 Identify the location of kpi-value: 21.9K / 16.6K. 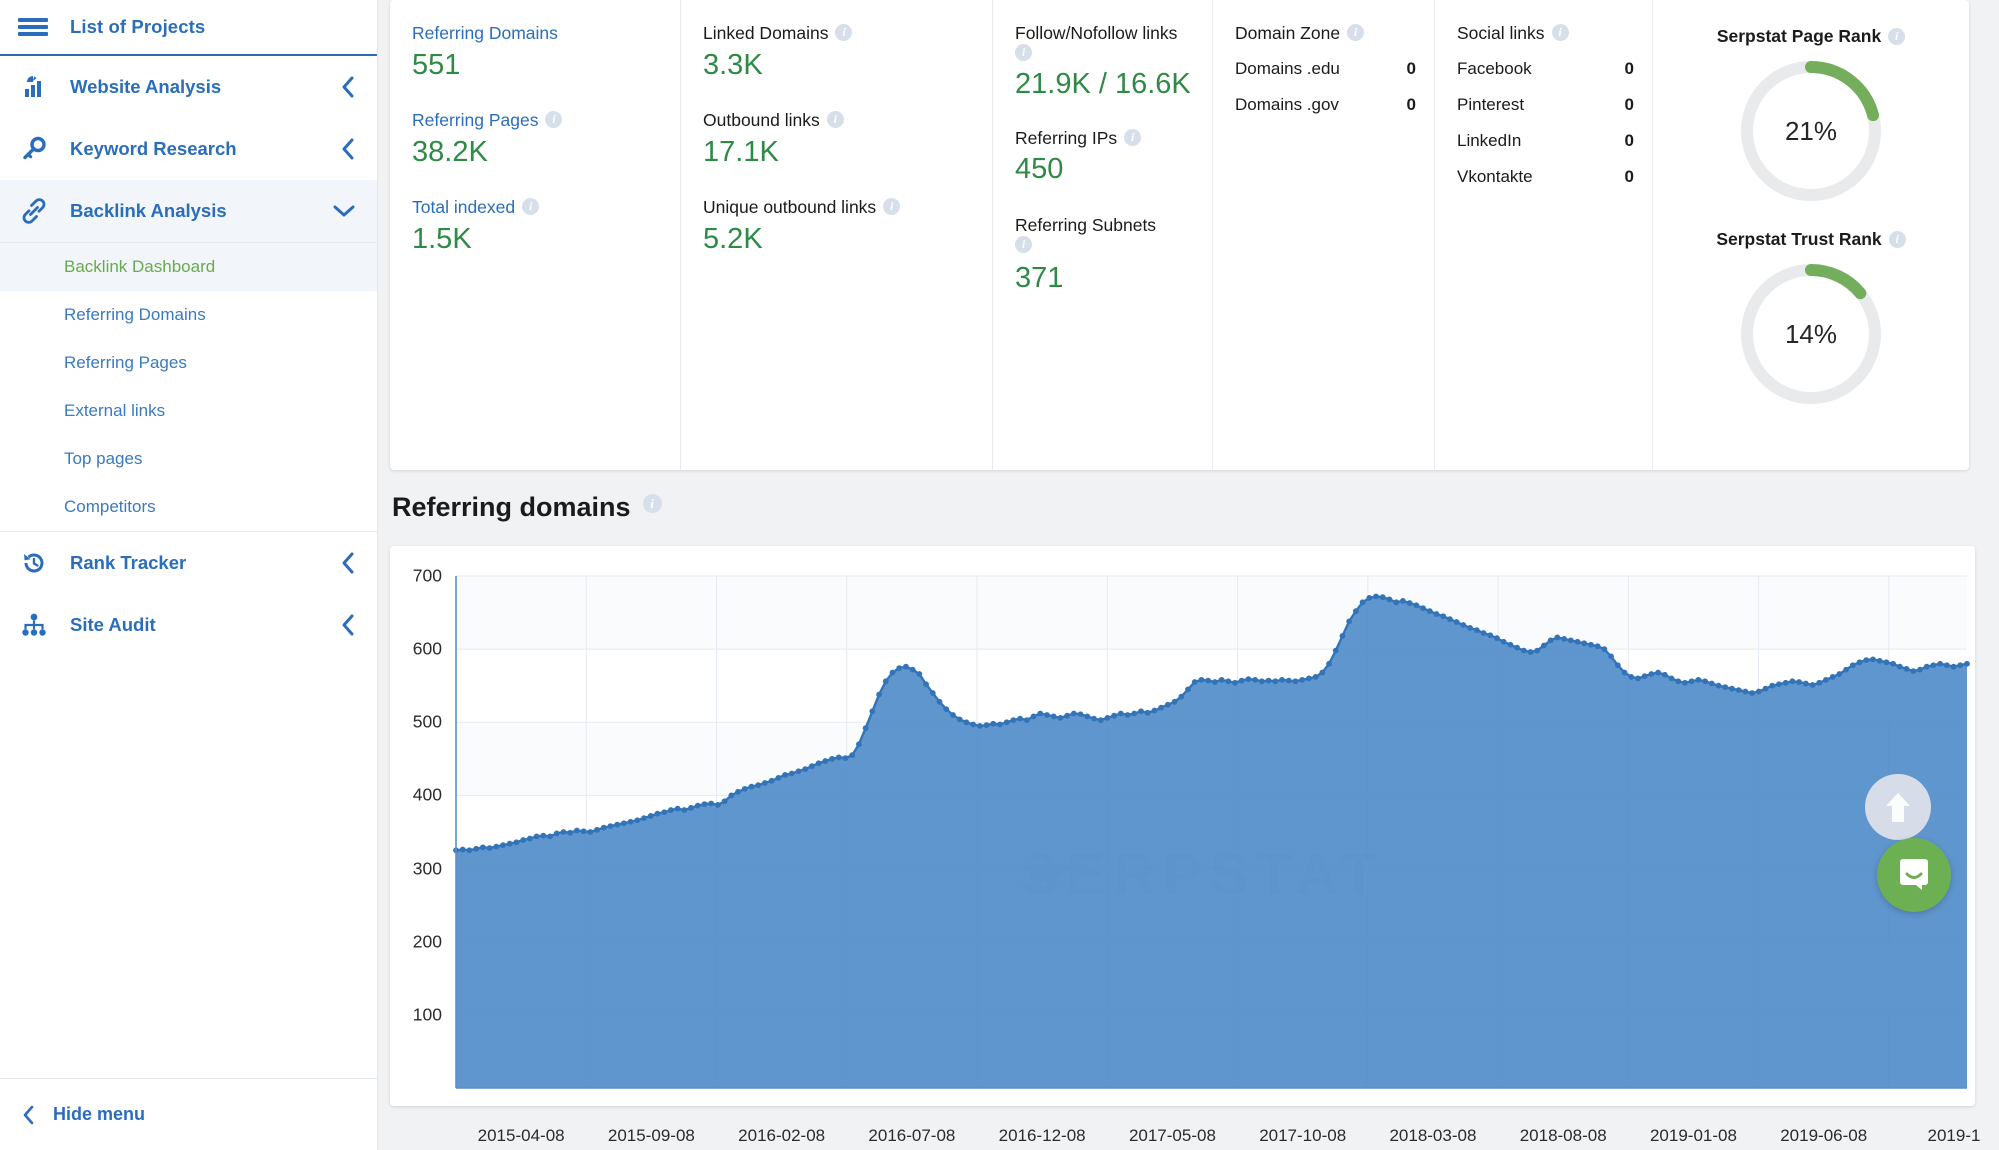
(1103, 83).